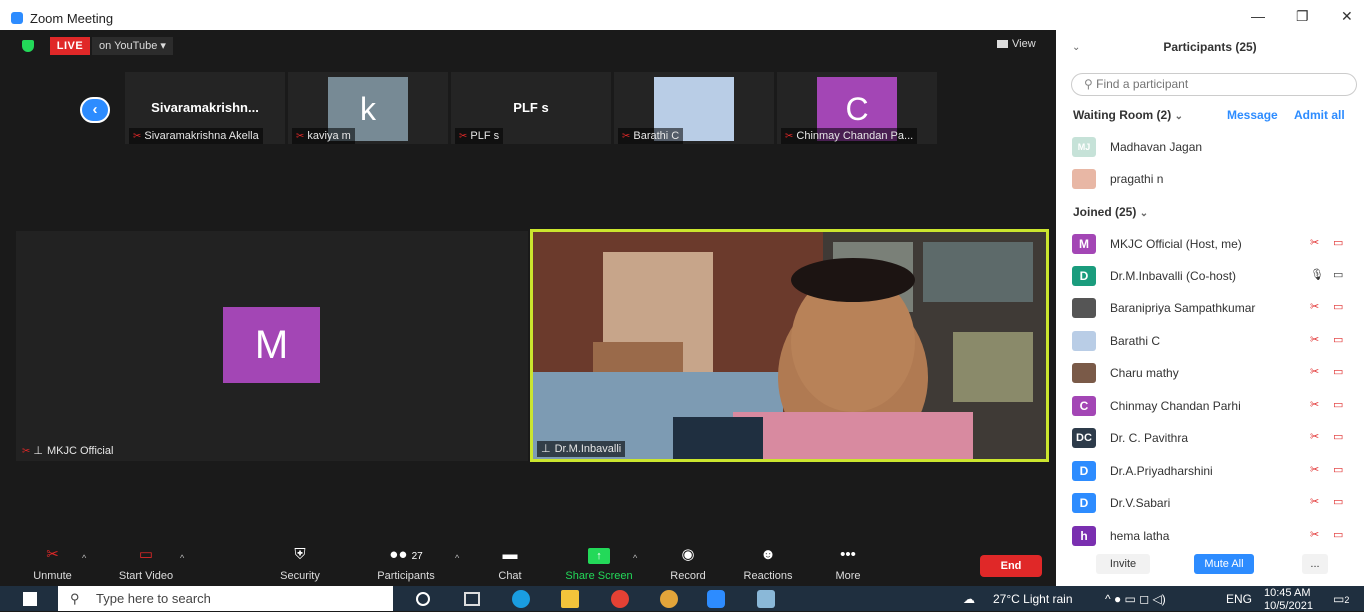  What do you see at coordinates (423, 599) in the screenshot?
I see `cortana-icon` at bounding box center [423, 599].